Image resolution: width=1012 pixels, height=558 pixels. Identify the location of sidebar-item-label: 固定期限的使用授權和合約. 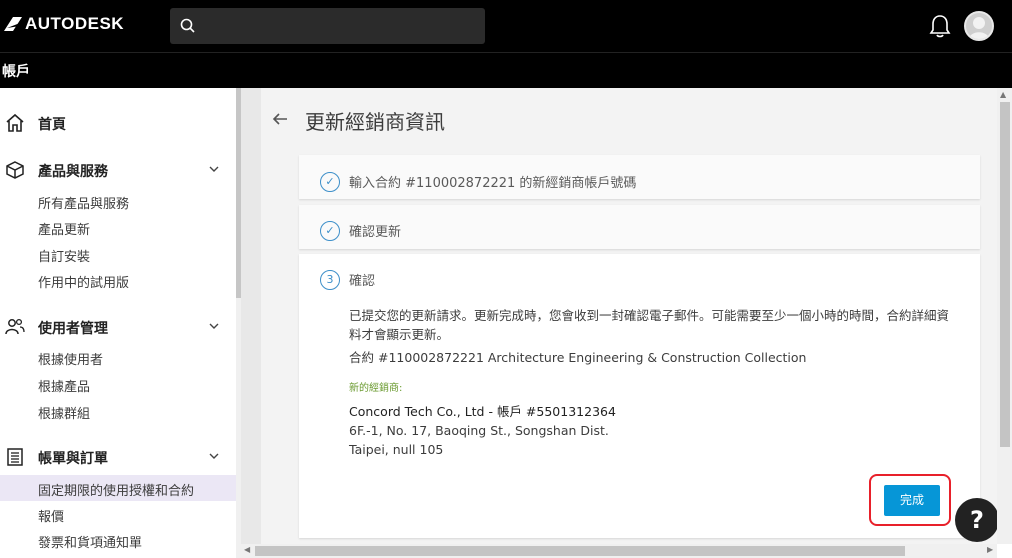
(116, 491).